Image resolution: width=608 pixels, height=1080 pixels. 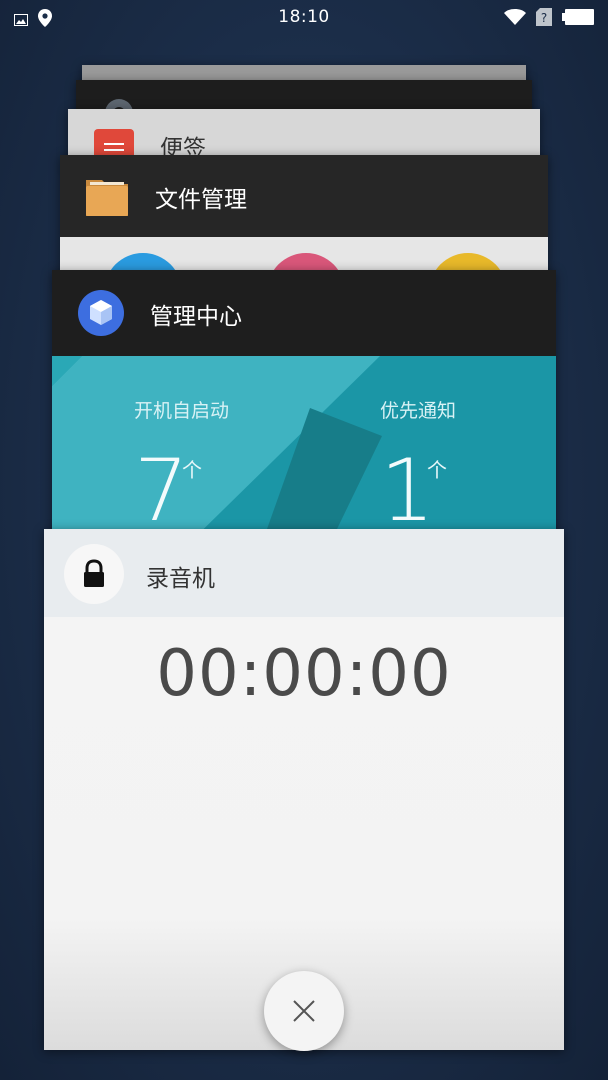 I want to click on stat-unit-autostart: 个, so click(x=192, y=470).